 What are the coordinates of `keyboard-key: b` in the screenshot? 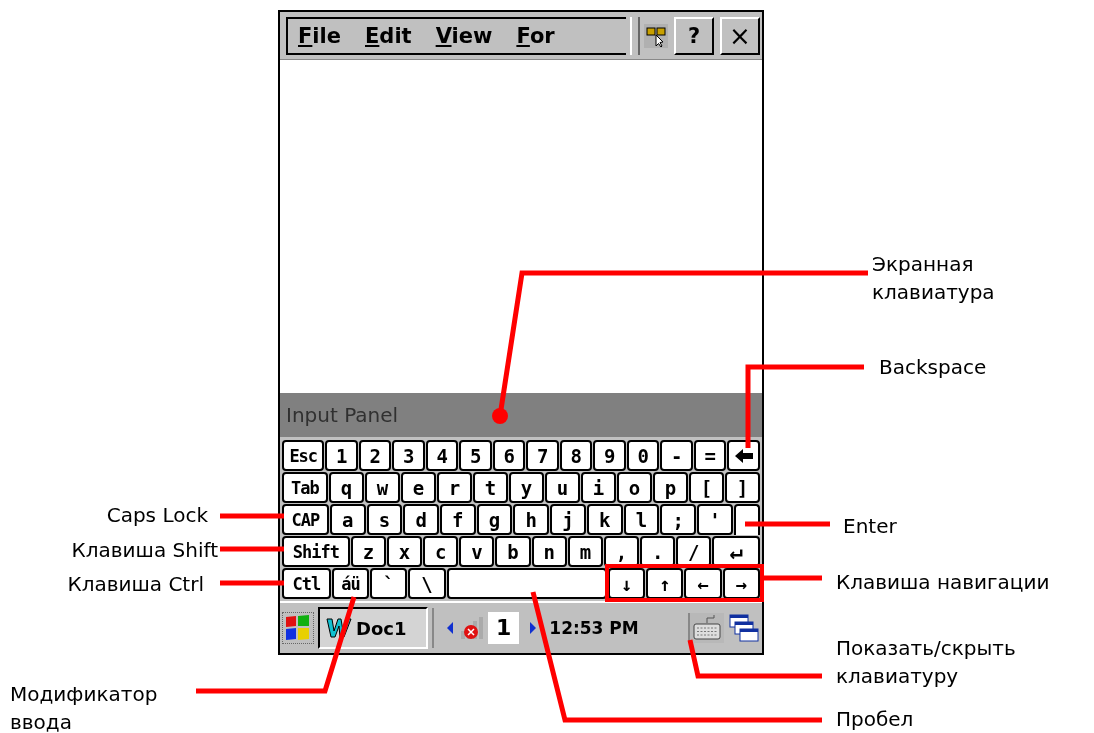 It's located at (513, 551).